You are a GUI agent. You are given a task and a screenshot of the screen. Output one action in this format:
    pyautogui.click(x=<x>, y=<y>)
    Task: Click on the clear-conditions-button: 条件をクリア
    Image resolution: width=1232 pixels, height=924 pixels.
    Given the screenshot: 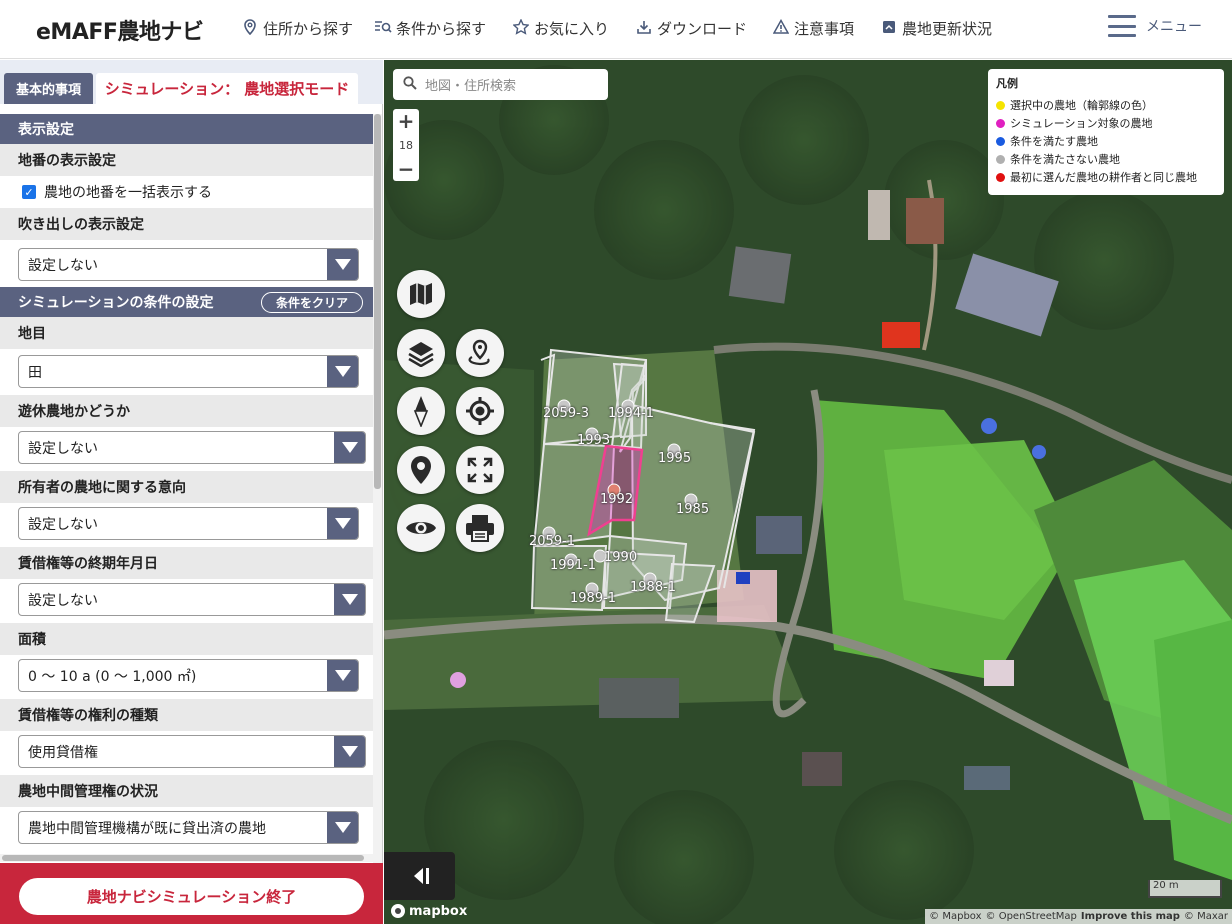 What is the action you would take?
    pyautogui.click(x=312, y=302)
    